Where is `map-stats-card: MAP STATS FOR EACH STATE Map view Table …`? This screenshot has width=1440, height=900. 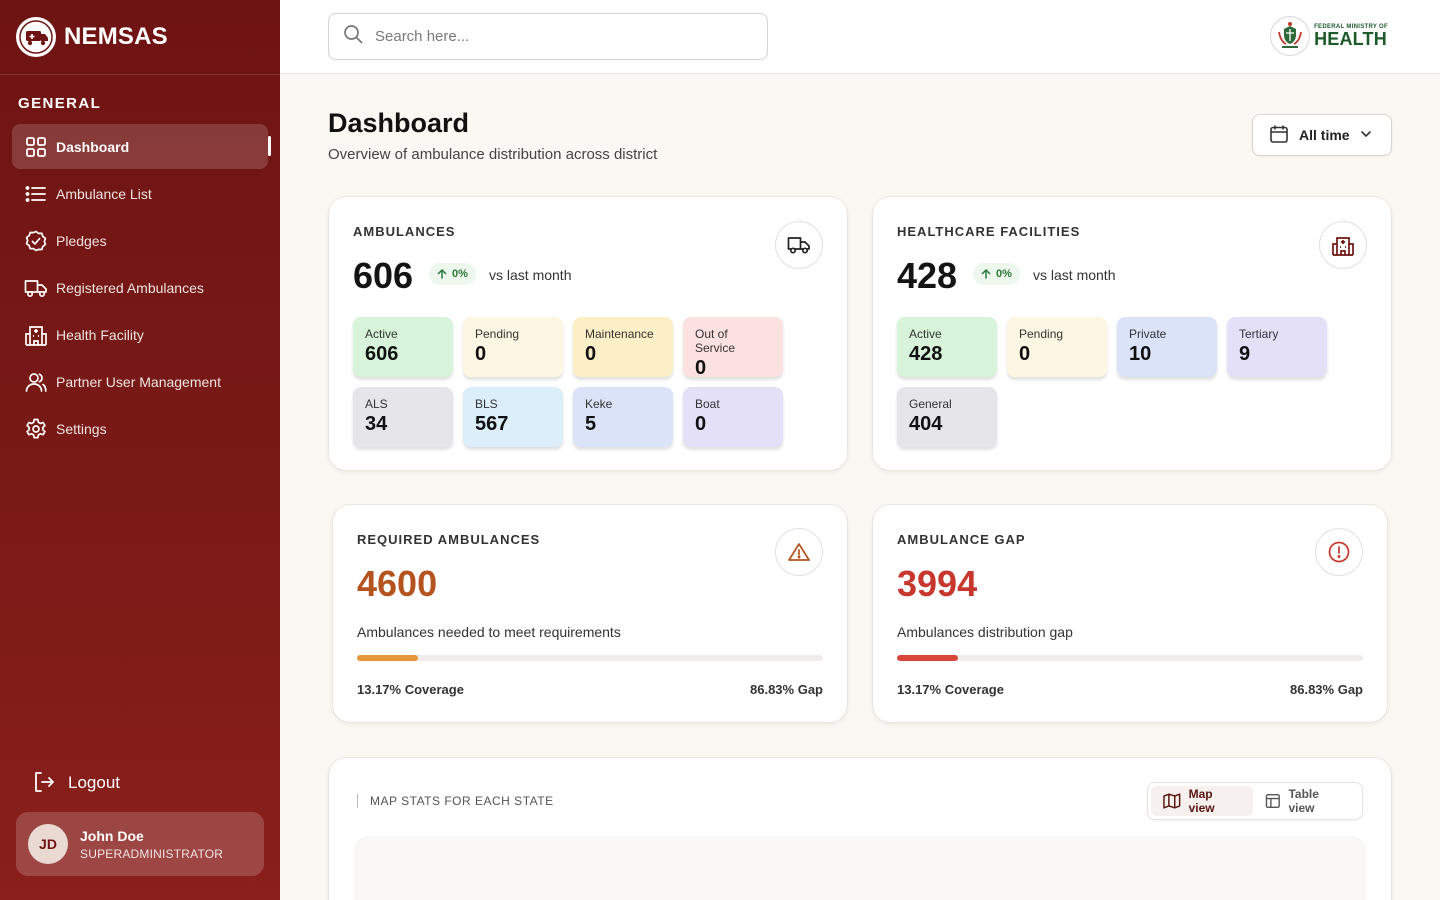 map-stats-card: MAP STATS FOR EACH STATE Map view Table … is located at coordinates (860, 828).